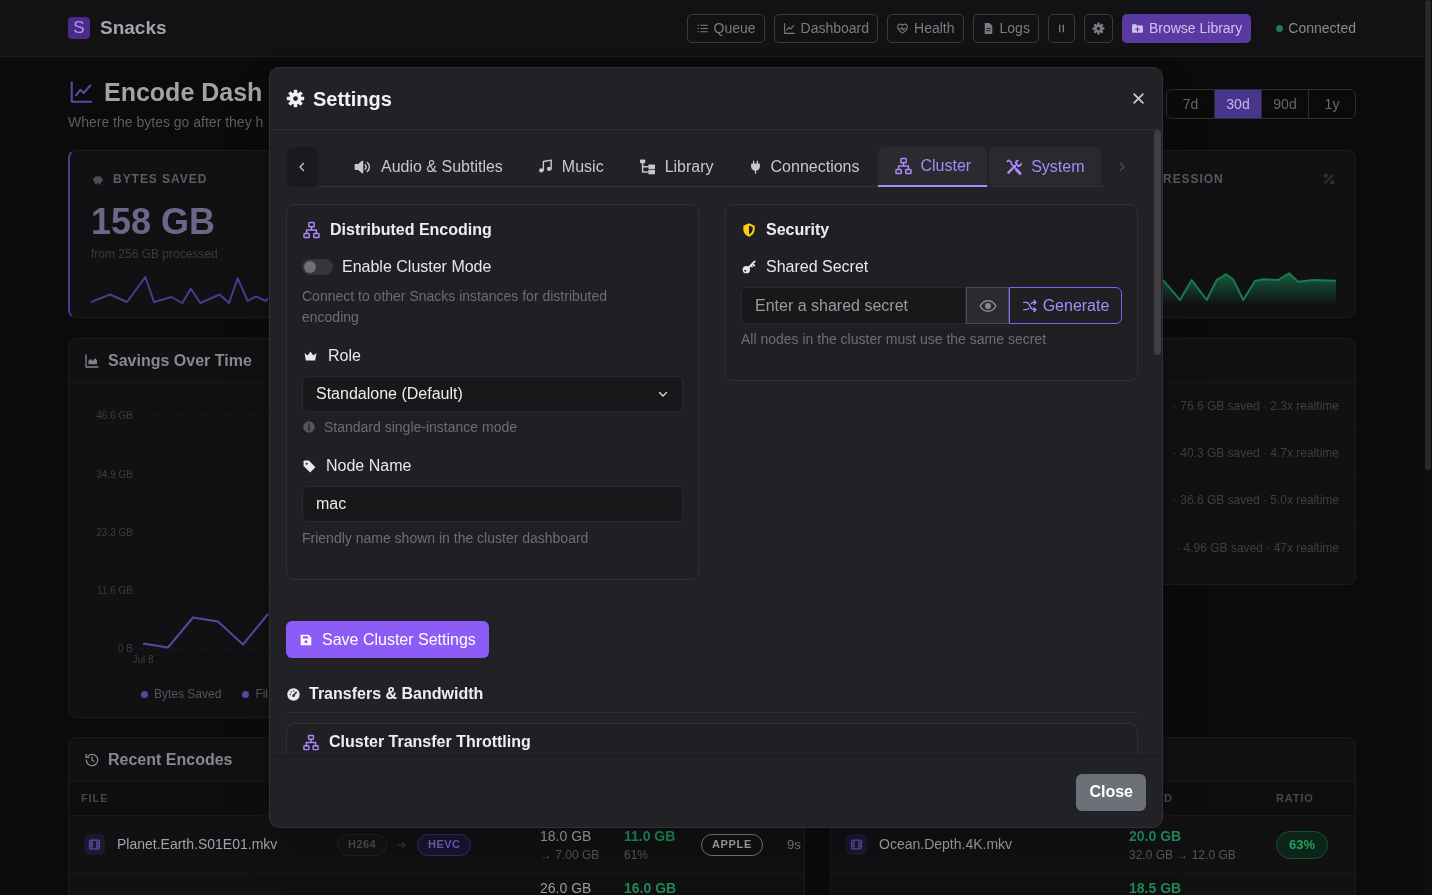  I want to click on shared-secret-input: Enter a shared secret, so click(853, 305).